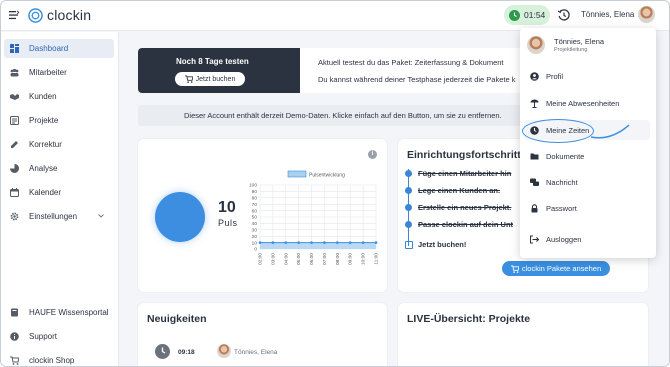  What do you see at coordinates (14, 144) in the screenshot?
I see `correction-icon` at bounding box center [14, 144].